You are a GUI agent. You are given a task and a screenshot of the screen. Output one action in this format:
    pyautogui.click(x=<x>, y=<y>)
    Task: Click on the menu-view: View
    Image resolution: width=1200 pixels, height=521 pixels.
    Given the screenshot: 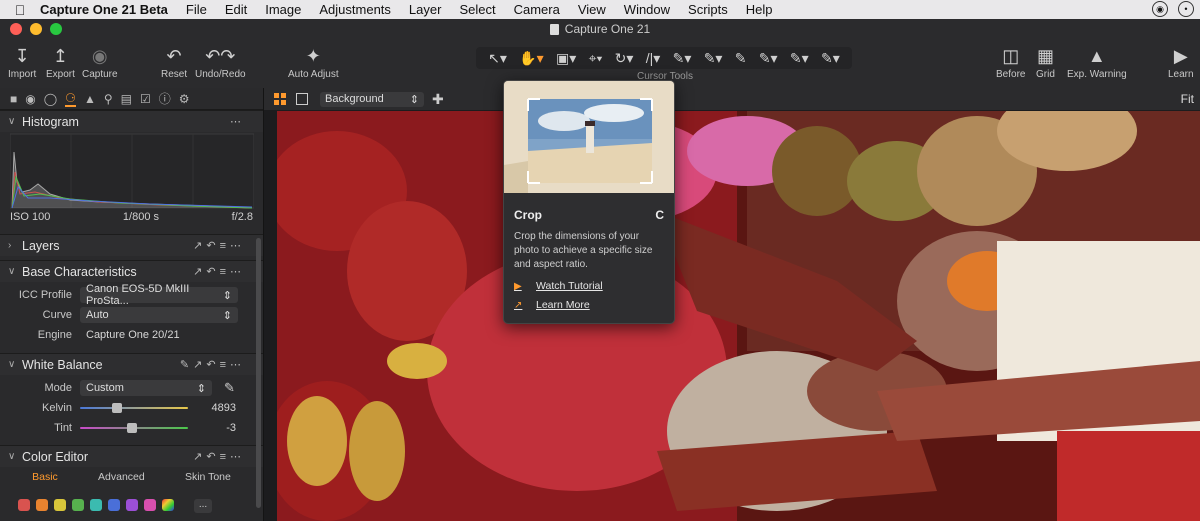 What is the action you would take?
    pyautogui.click(x=592, y=9)
    